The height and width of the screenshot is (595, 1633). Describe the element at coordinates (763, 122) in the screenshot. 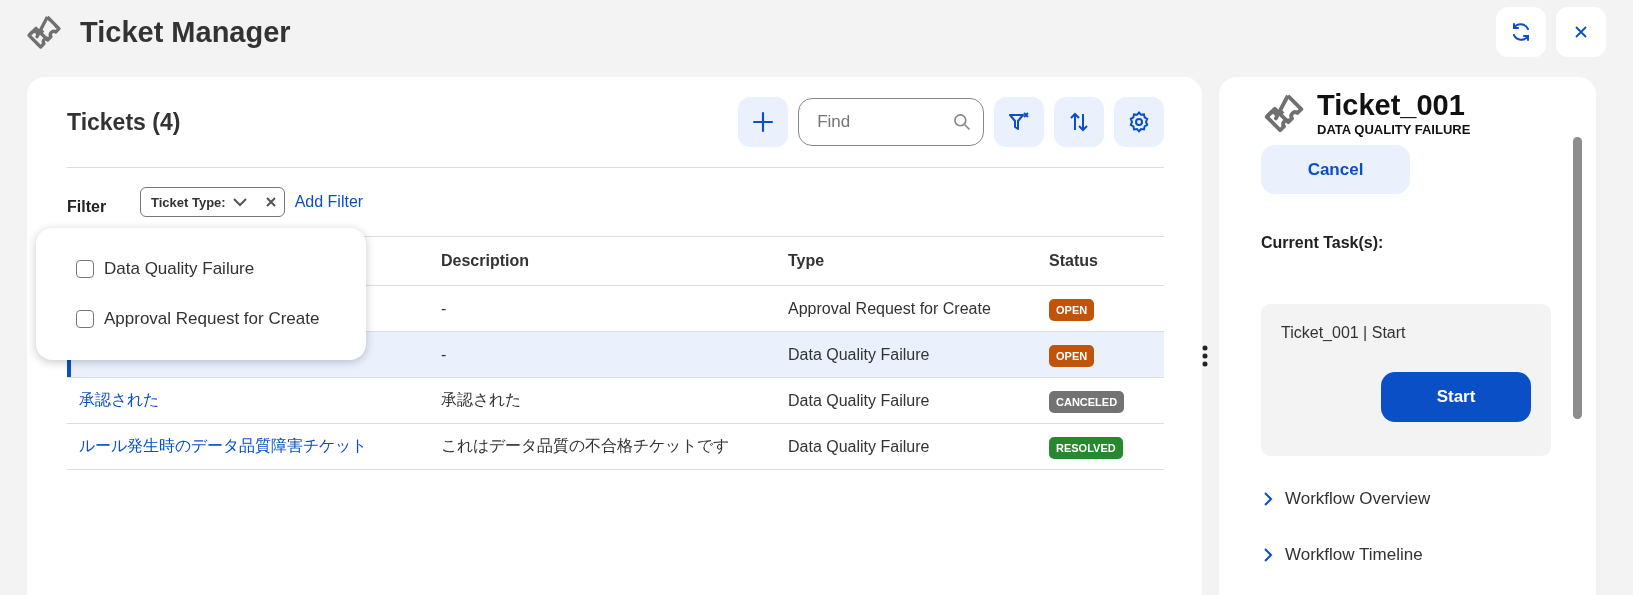

I see `add-button` at that location.